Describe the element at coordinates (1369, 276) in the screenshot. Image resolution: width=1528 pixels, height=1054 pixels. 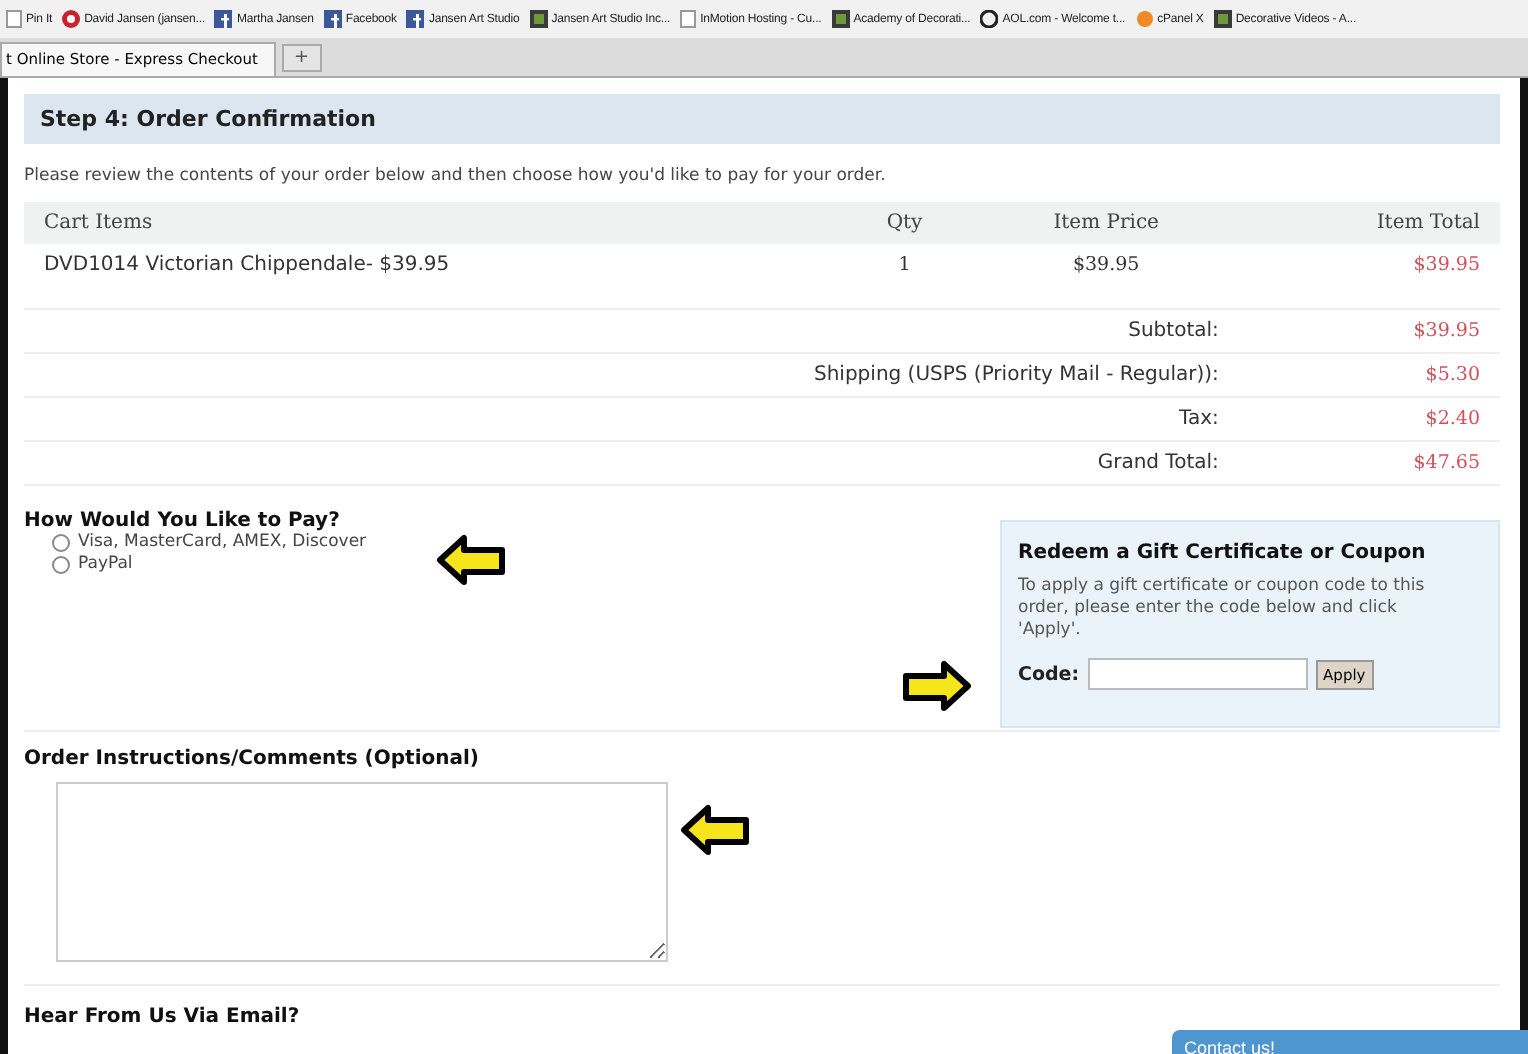
I see `total-cell: $39.95` at that location.